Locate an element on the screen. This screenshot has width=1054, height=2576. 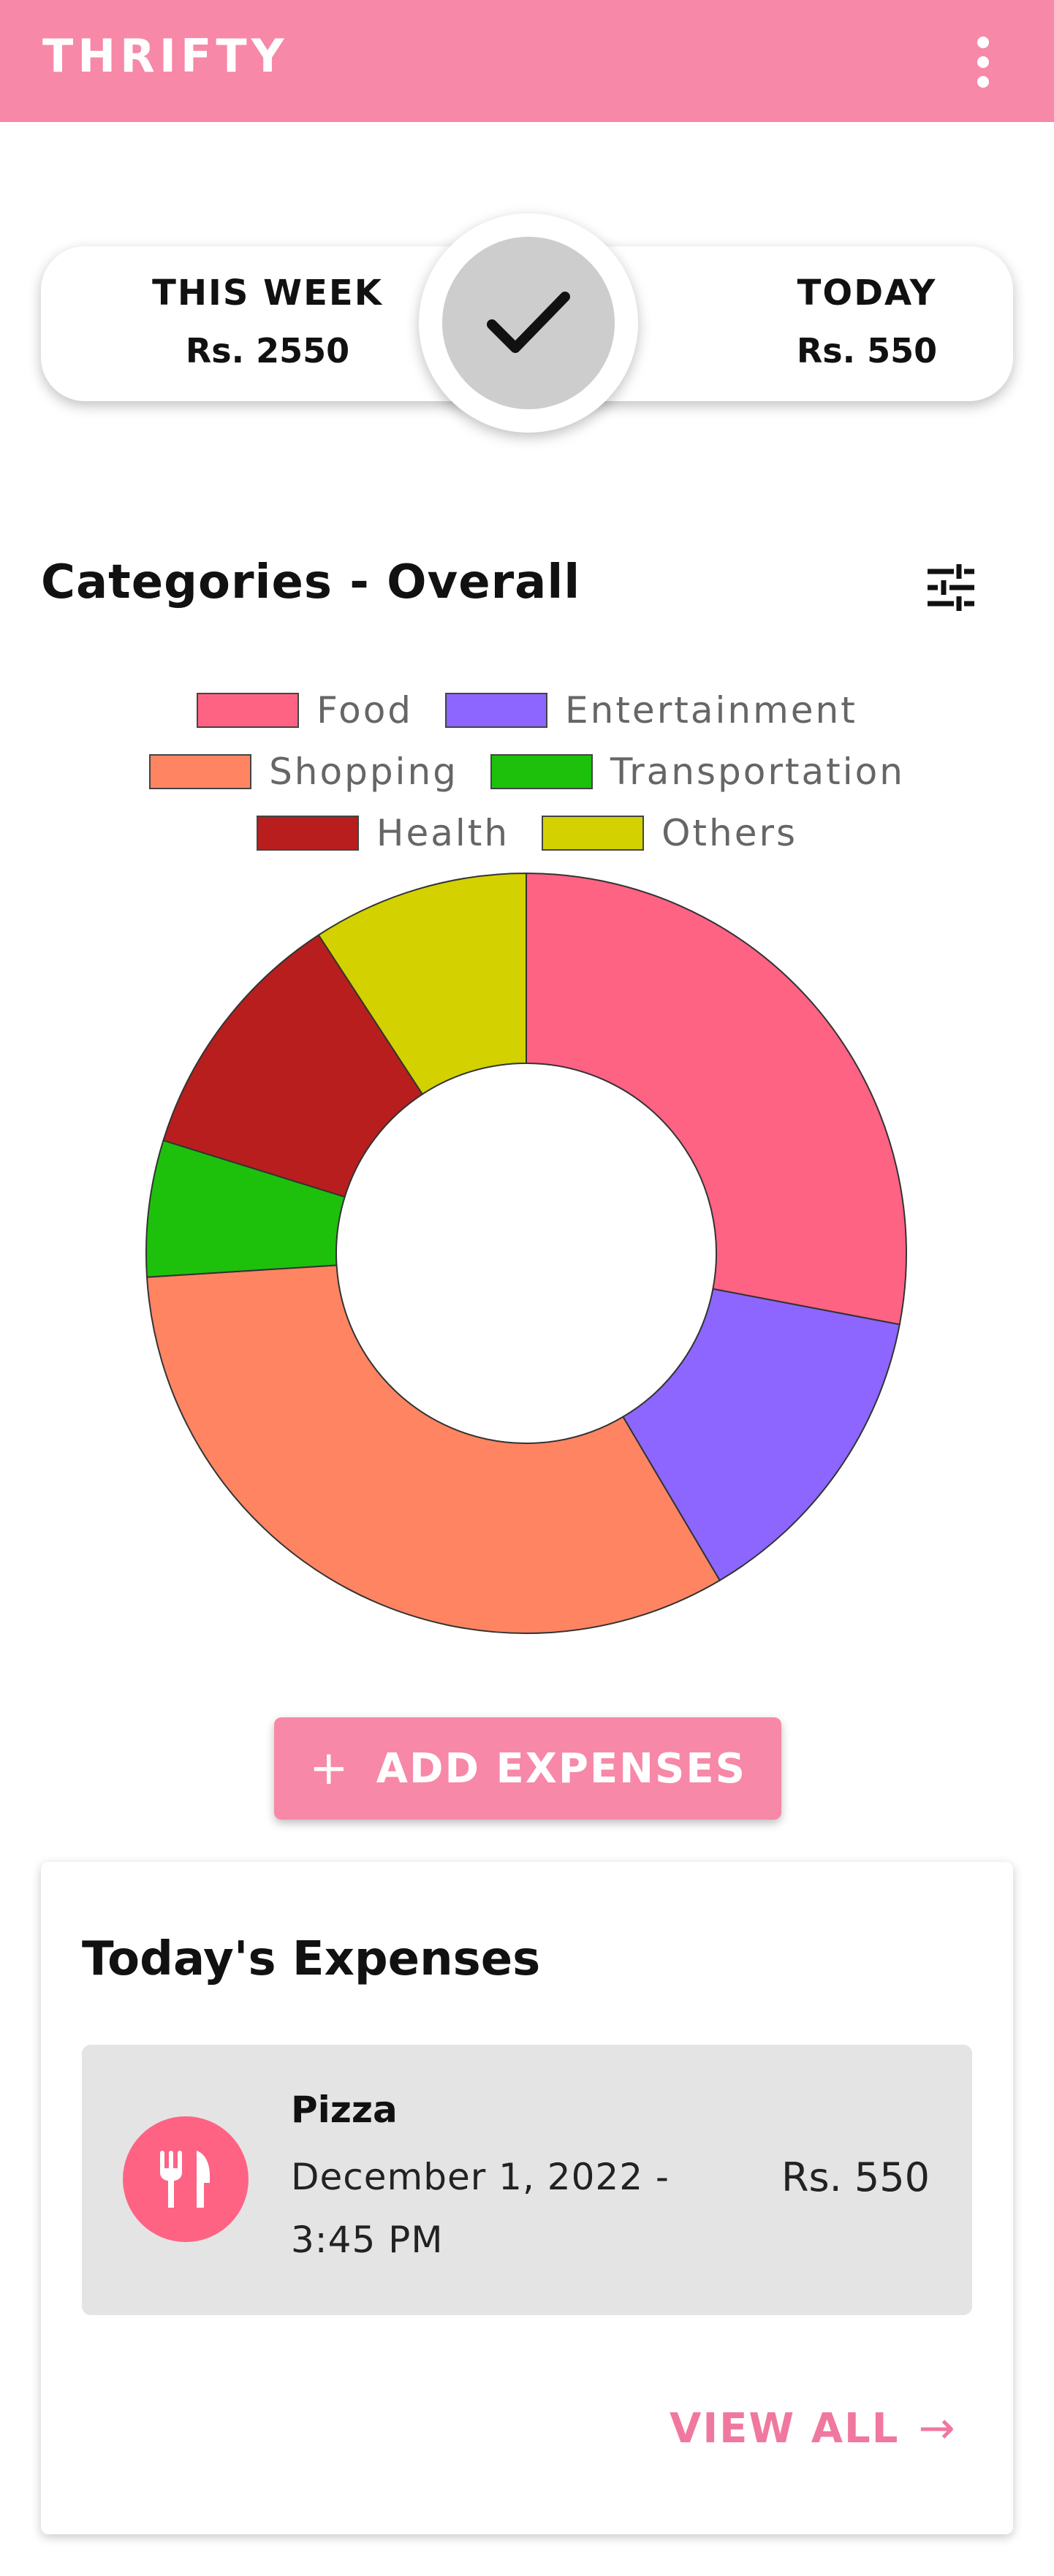
tune-icon is located at coordinates (951, 587).